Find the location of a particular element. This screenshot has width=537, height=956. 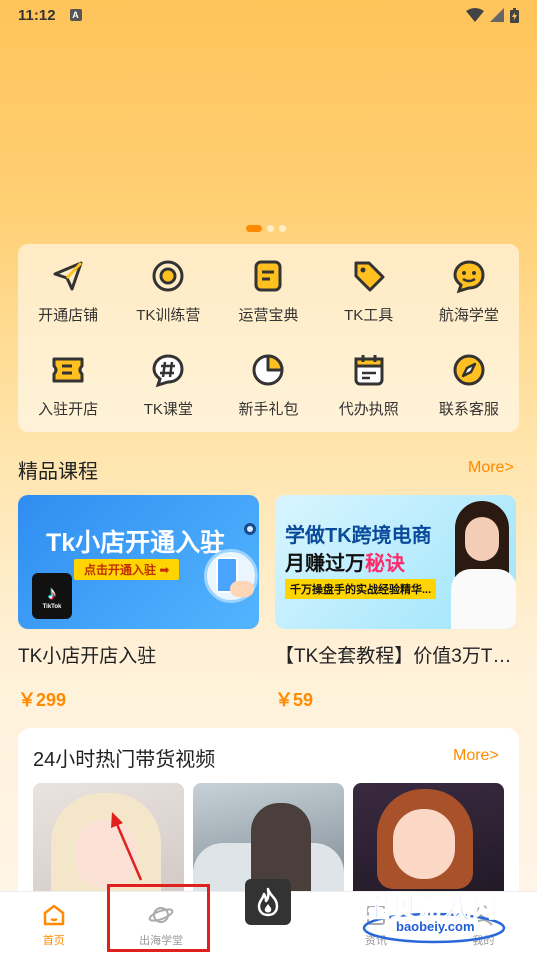

annotation-highlight-box is located at coordinates (158, 918).